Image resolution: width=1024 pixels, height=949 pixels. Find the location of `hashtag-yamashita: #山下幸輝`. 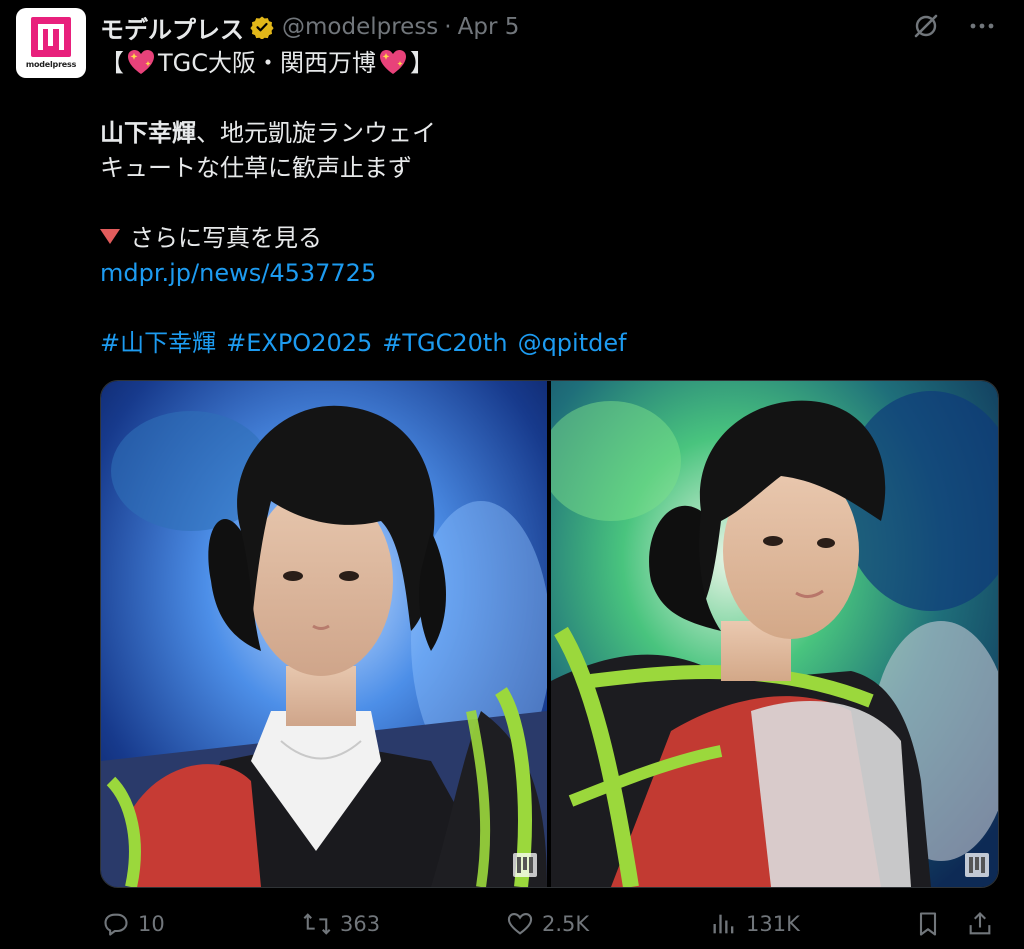

hashtag-yamashita: #山下幸輝 is located at coordinates (158, 343).